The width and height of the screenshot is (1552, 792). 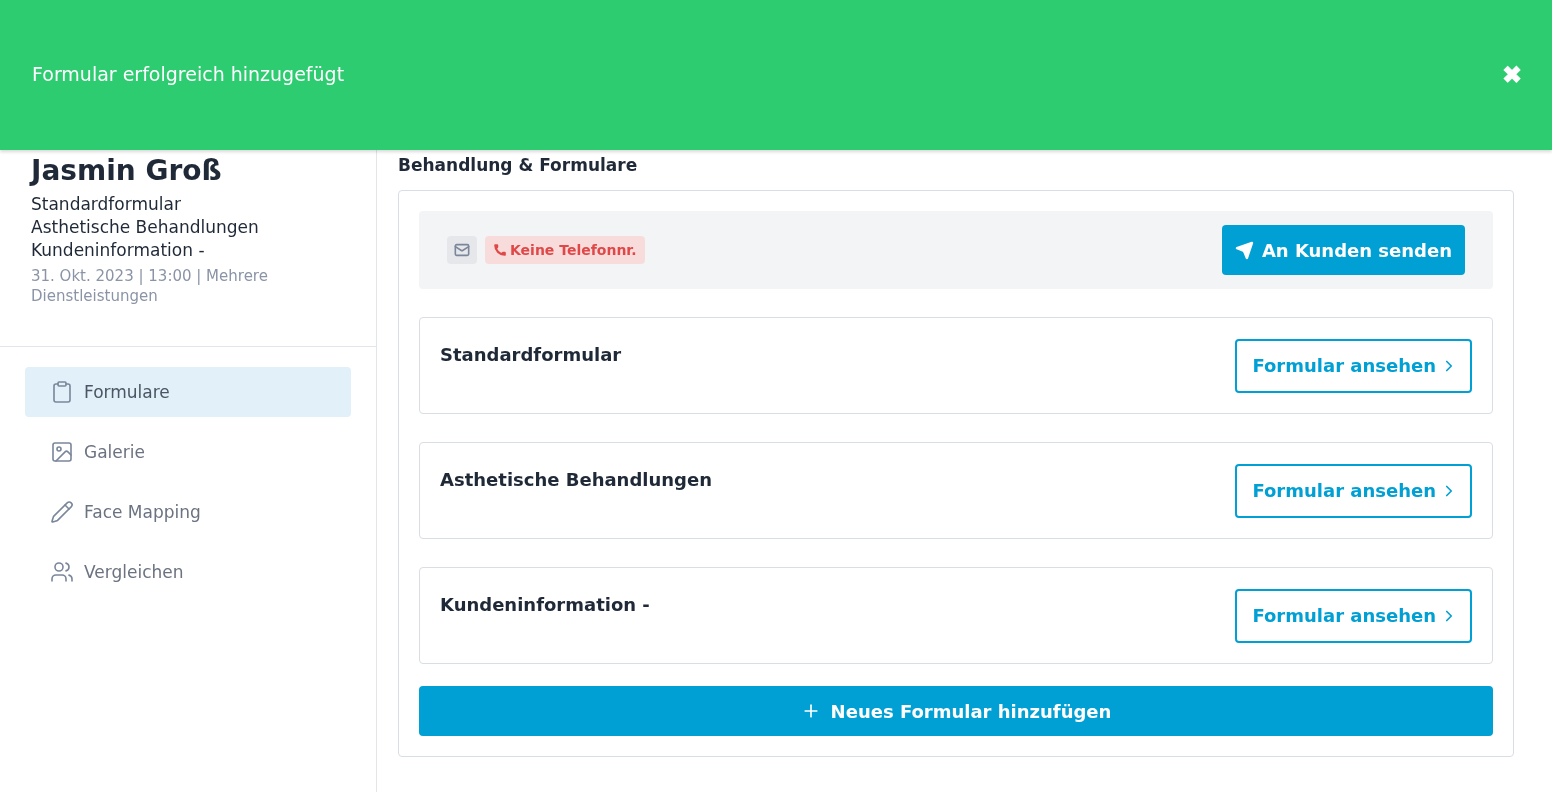 I want to click on form-title: Asthetische Behandlungen, so click(x=576, y=479).